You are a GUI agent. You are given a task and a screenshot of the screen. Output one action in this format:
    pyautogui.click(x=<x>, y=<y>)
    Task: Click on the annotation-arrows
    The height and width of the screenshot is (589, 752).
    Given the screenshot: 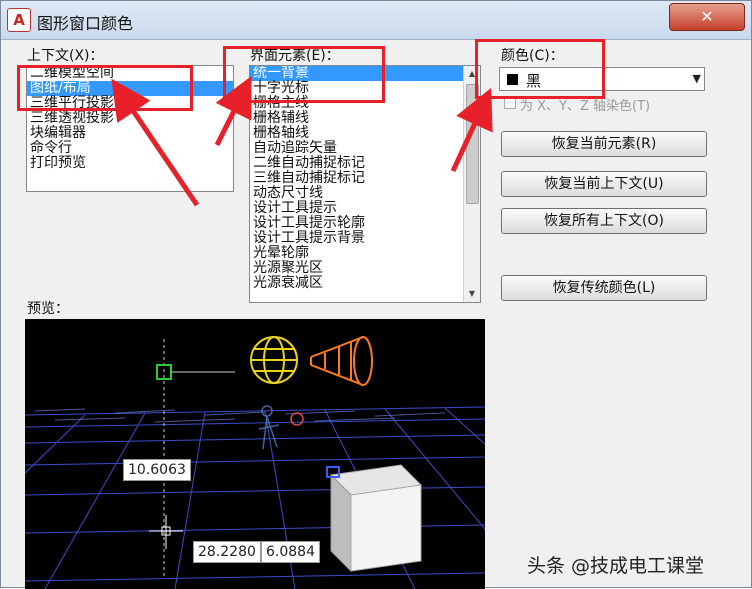 What is the action you would take?
    pyautogui.click(x=302, y=141)
    